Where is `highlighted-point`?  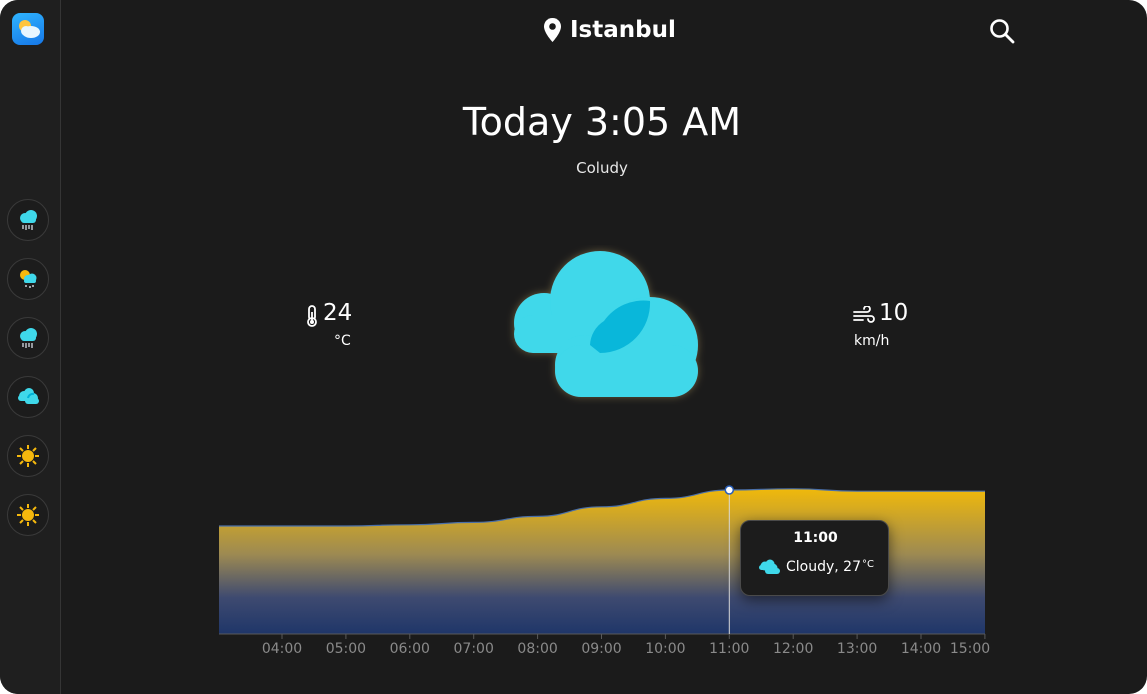
highlighted-point is located at coordinates (729, 490).